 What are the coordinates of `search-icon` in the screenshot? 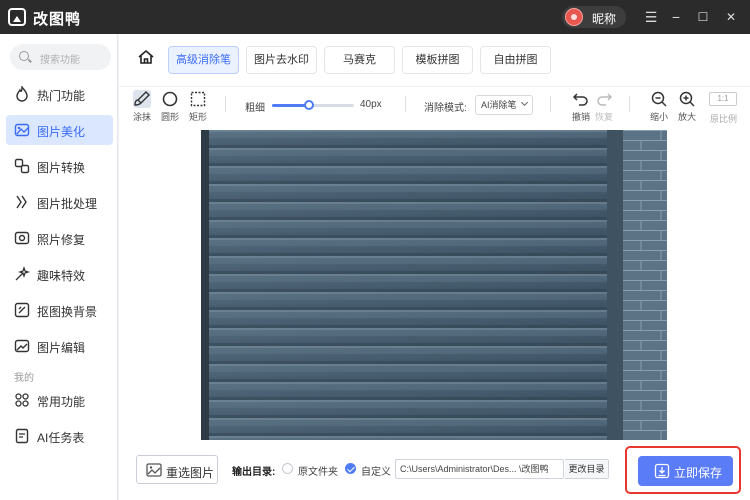 It's located at (24, 56).